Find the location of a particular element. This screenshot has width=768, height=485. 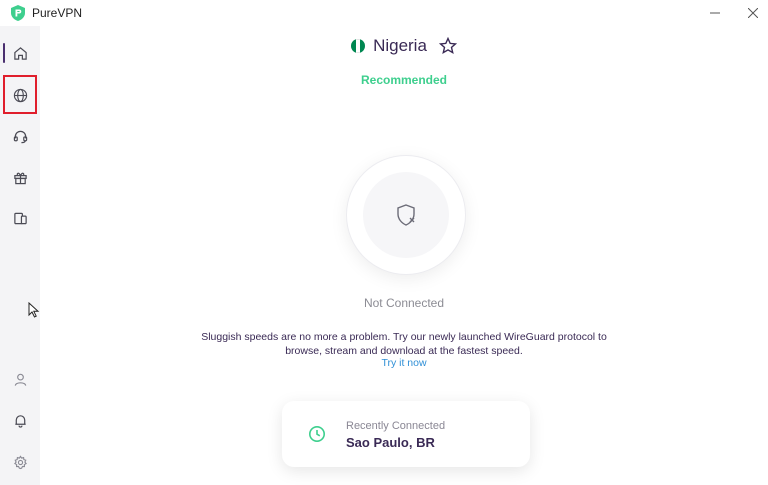

recent-location: Sao Paulo, BR is located at coordinates (390, 442).